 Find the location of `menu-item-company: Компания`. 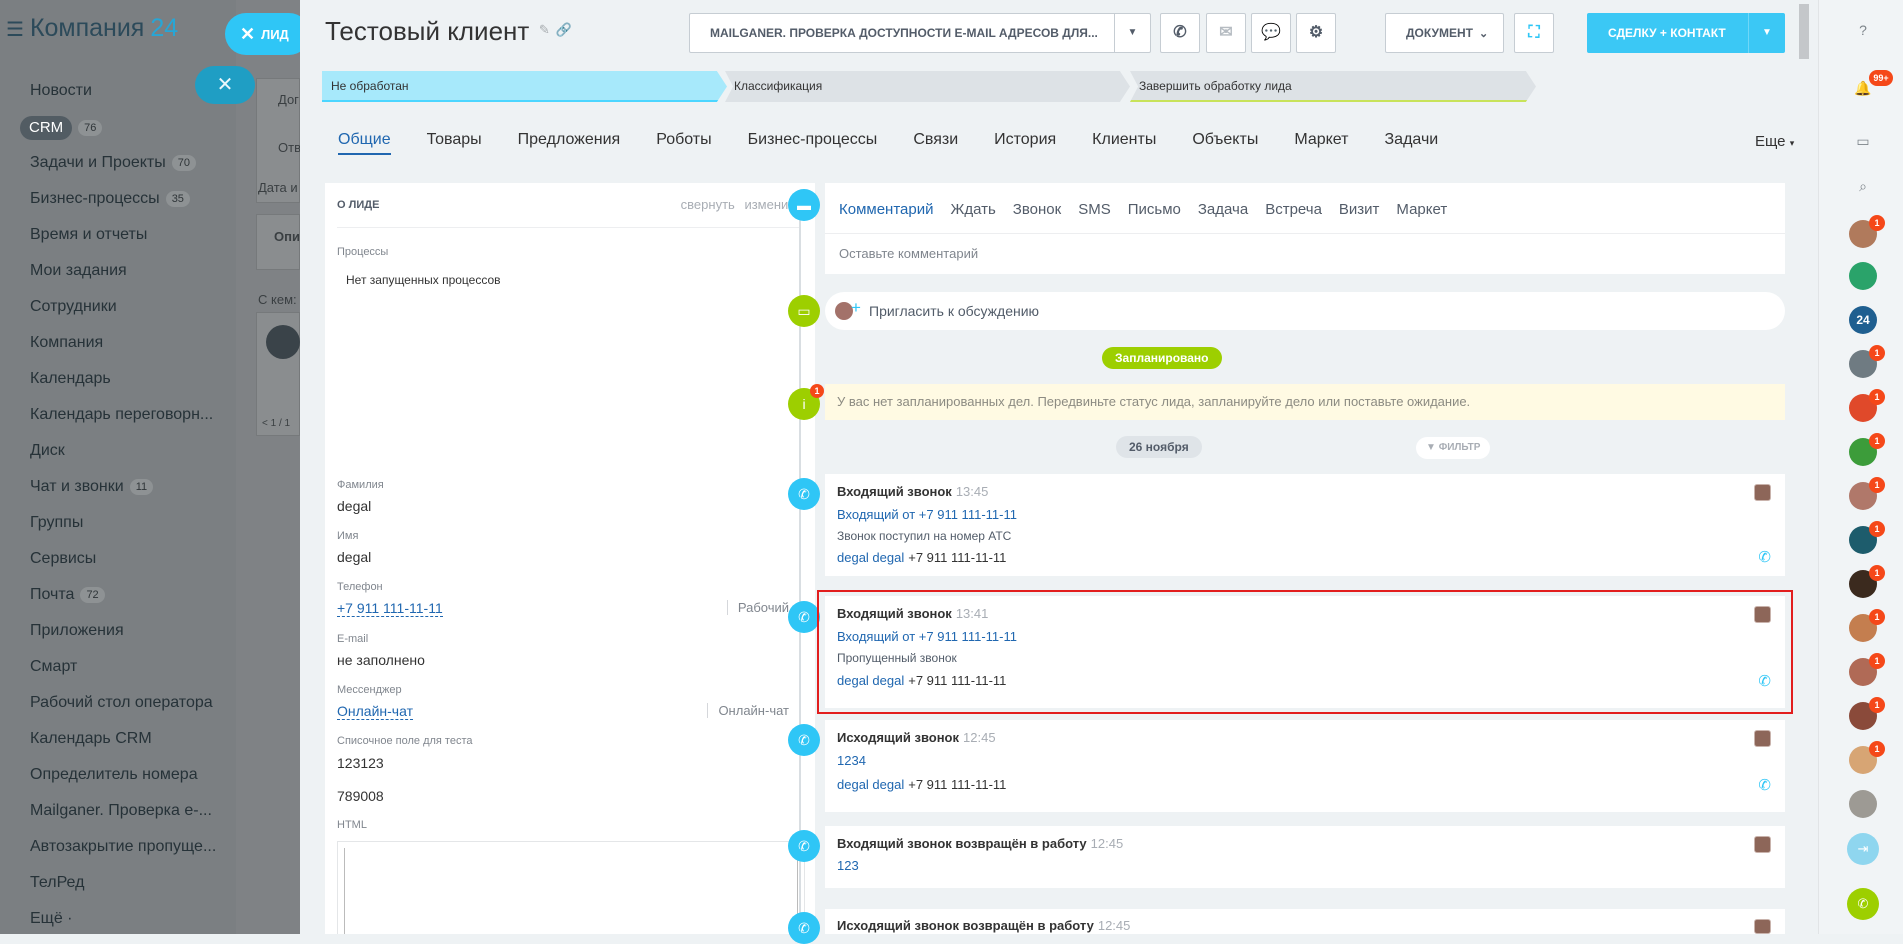

menu-item-company: Компания is located at coordinates (123, 350).